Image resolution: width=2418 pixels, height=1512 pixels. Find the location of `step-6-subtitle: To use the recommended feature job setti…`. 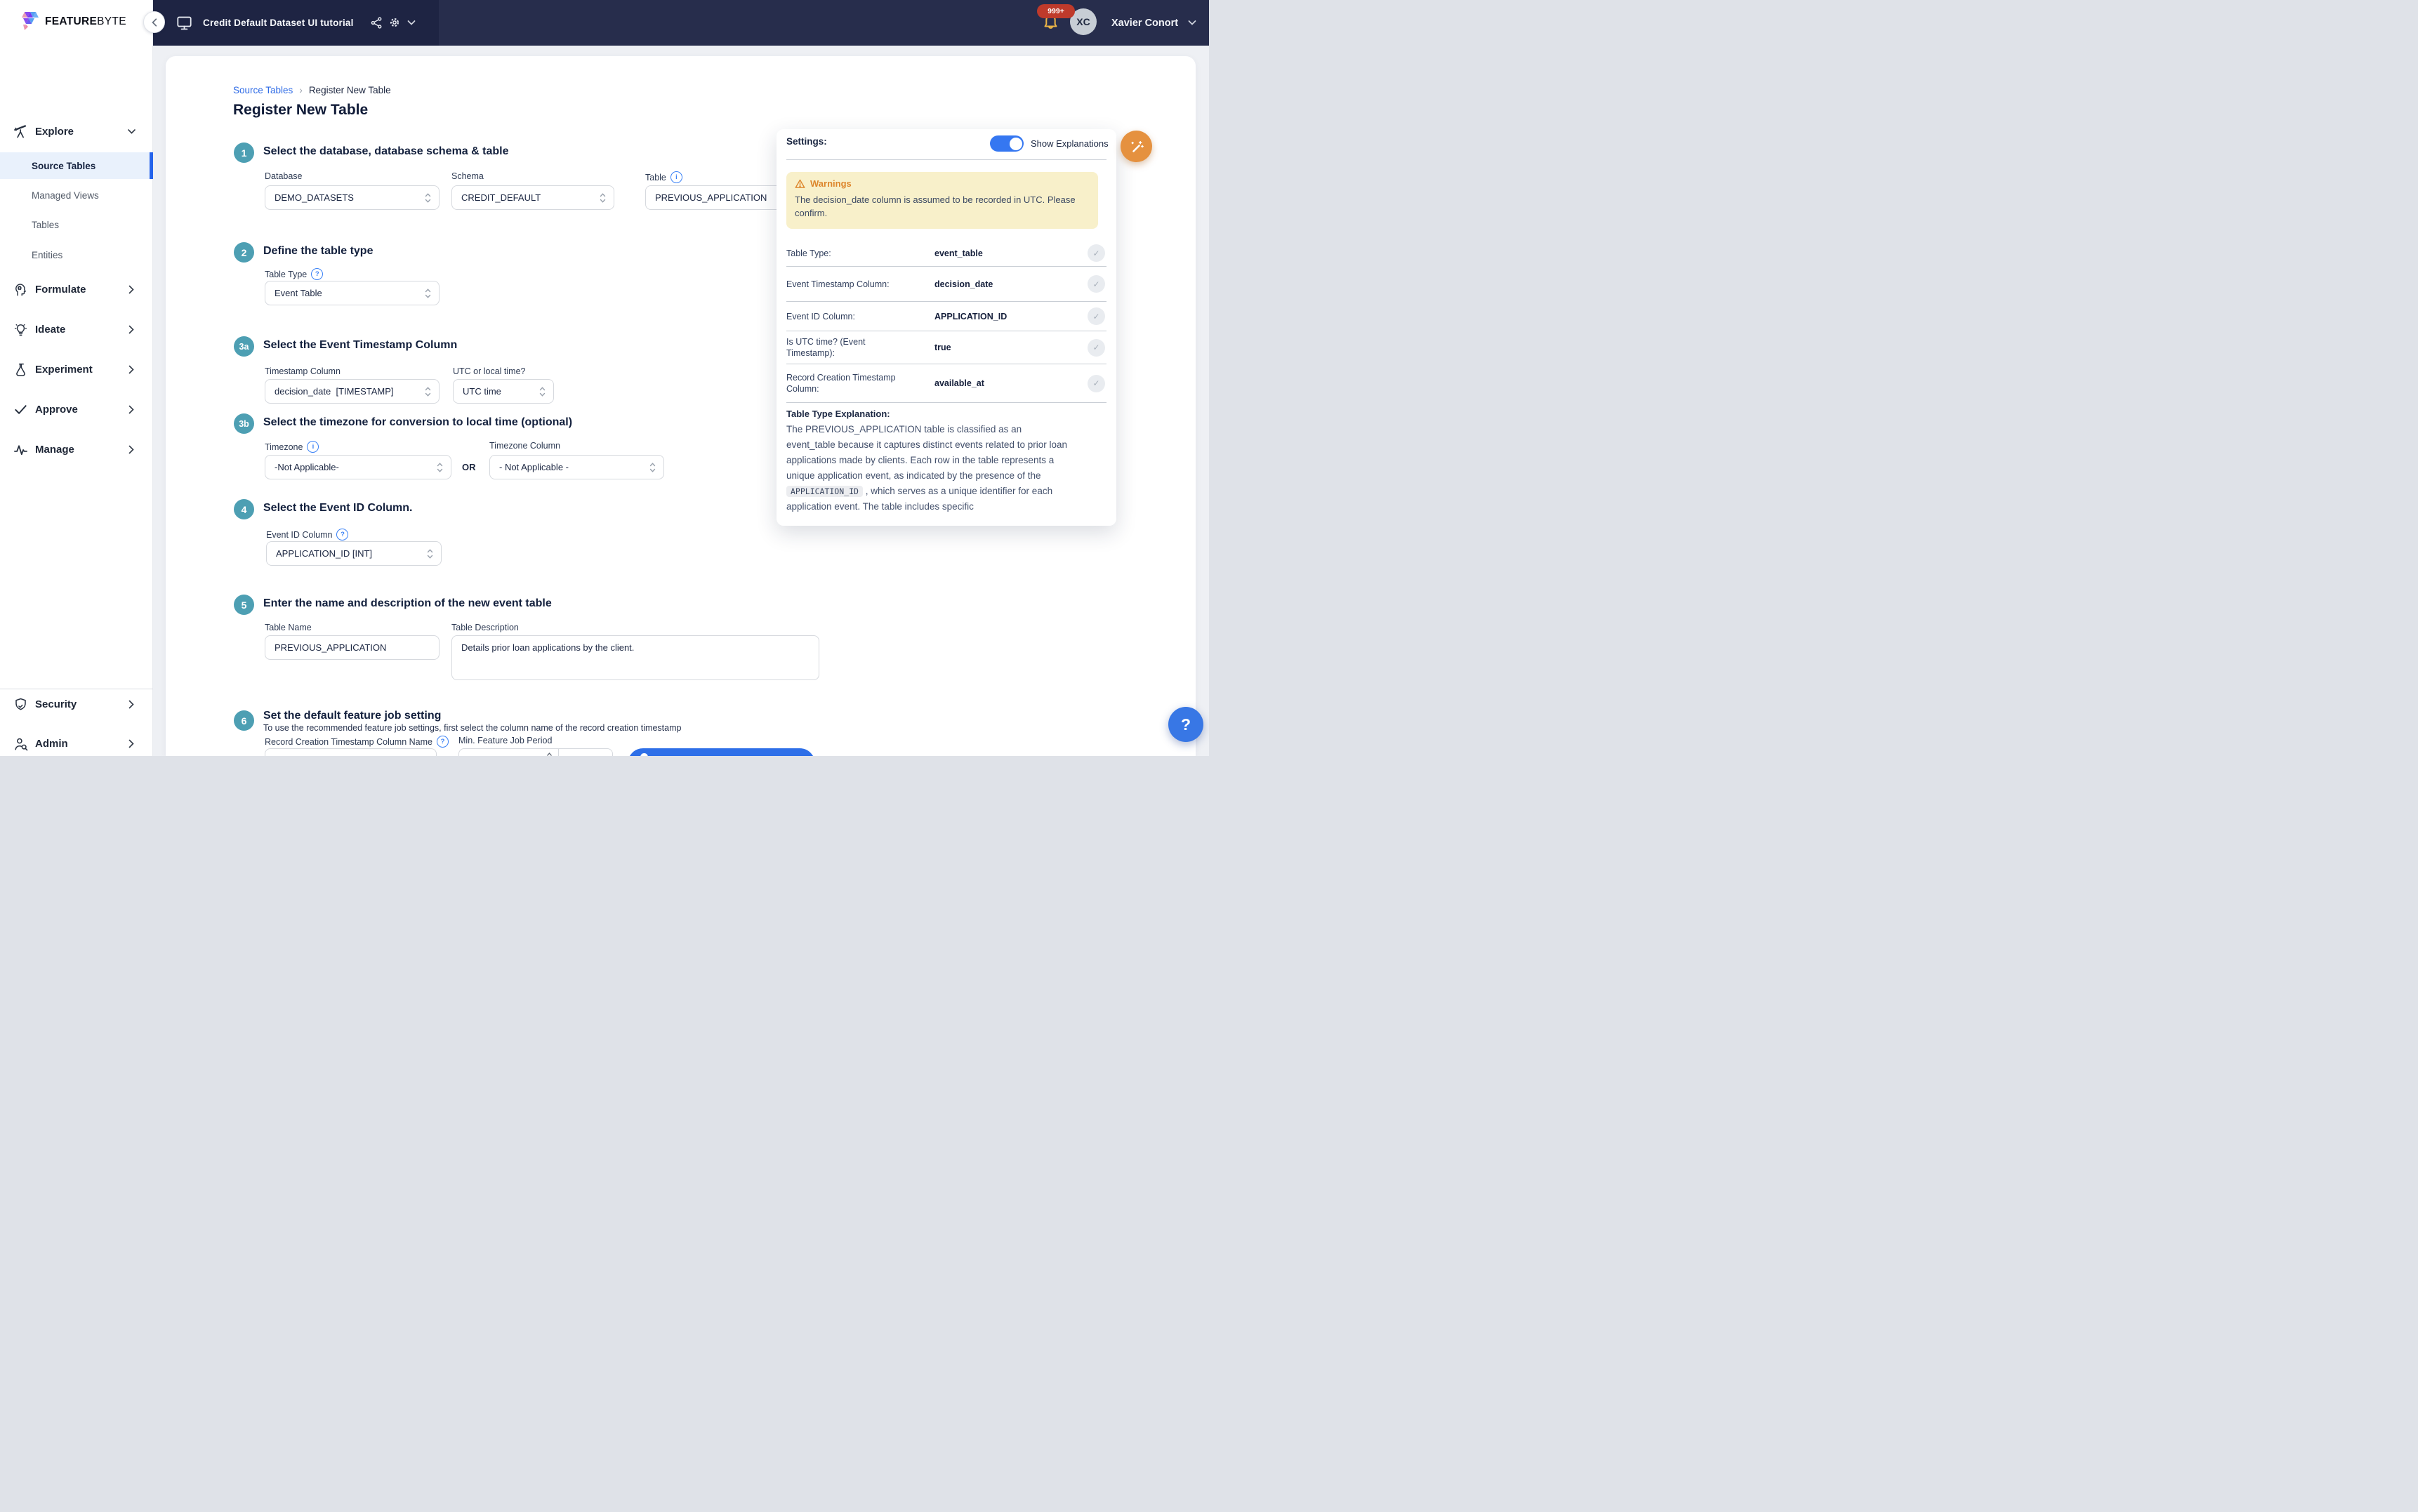

step-6-subtitle: To use the recommended feature job setti… is located at coordinates (472, 728).